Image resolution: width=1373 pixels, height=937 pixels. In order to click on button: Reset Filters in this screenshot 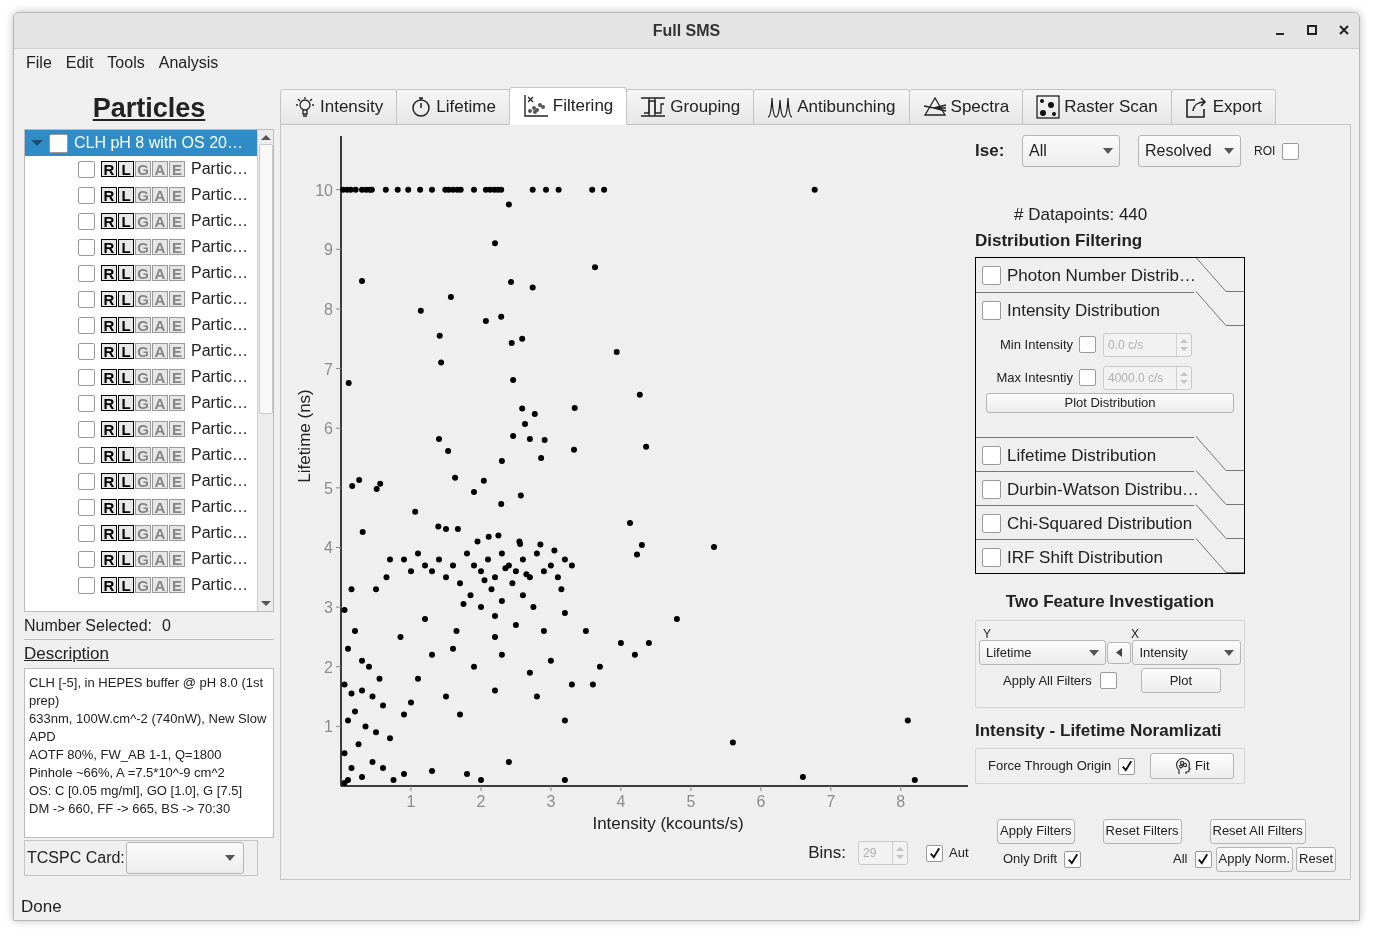, I will do `click(1142, 831)`.